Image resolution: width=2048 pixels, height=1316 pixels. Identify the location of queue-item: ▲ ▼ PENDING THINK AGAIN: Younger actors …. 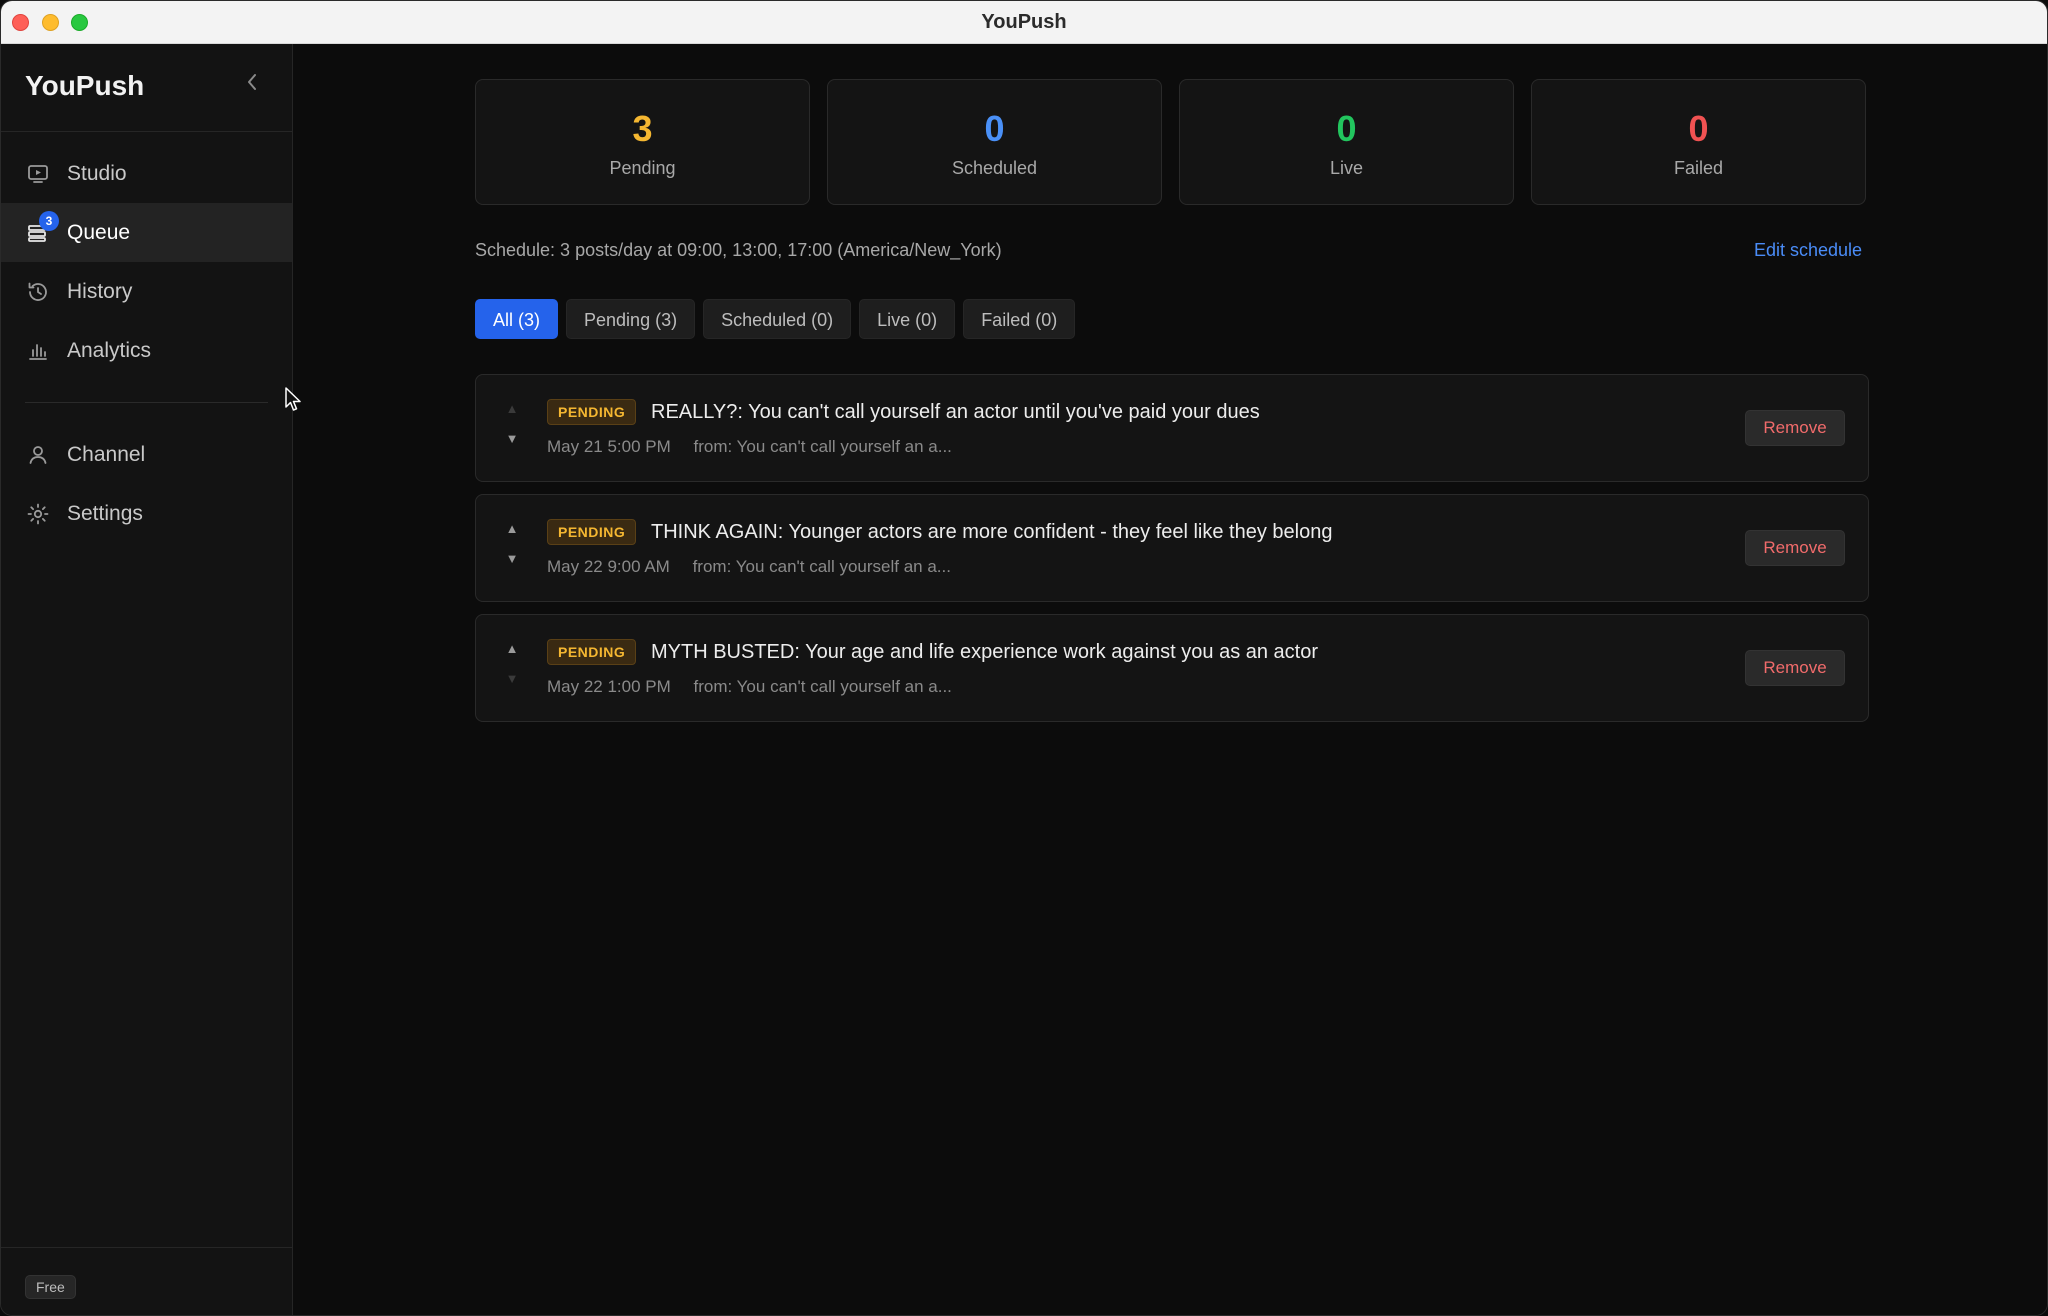
(1172, 548).